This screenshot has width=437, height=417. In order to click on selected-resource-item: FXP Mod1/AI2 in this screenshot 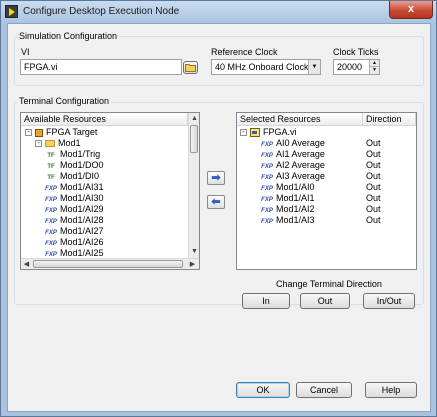, I will do `click(288, 209)`.